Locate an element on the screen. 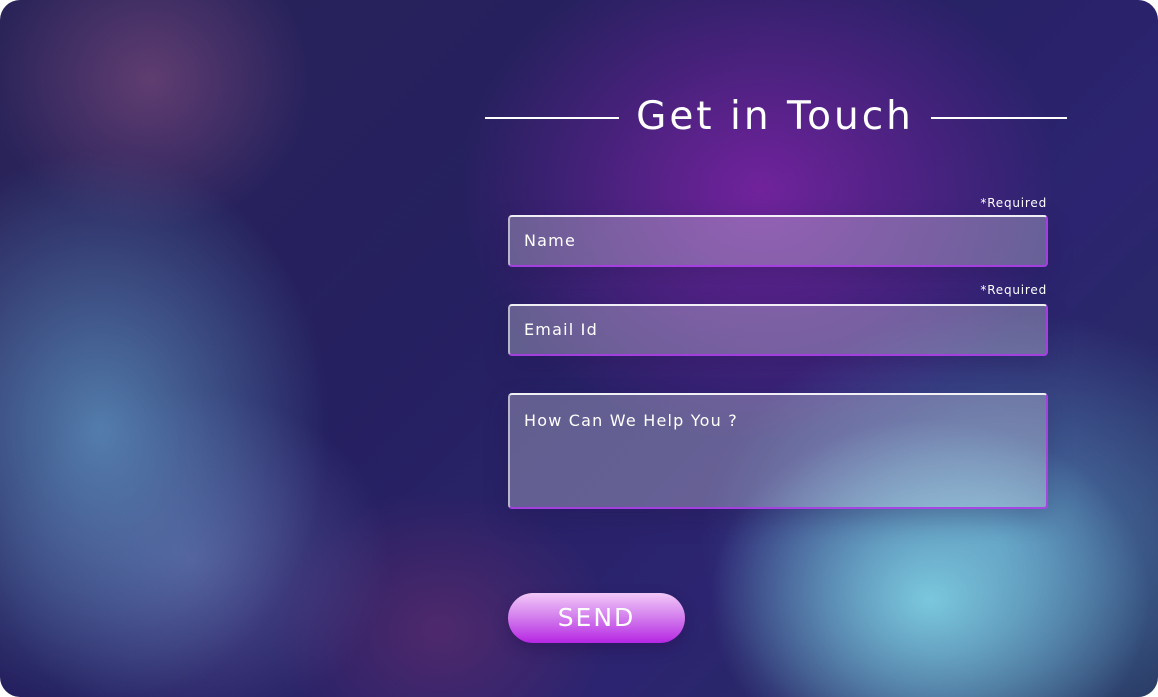 This screenshot has width=1158, height=697. message-field: How Can We Help You ? is located at coordinates (778, 451).